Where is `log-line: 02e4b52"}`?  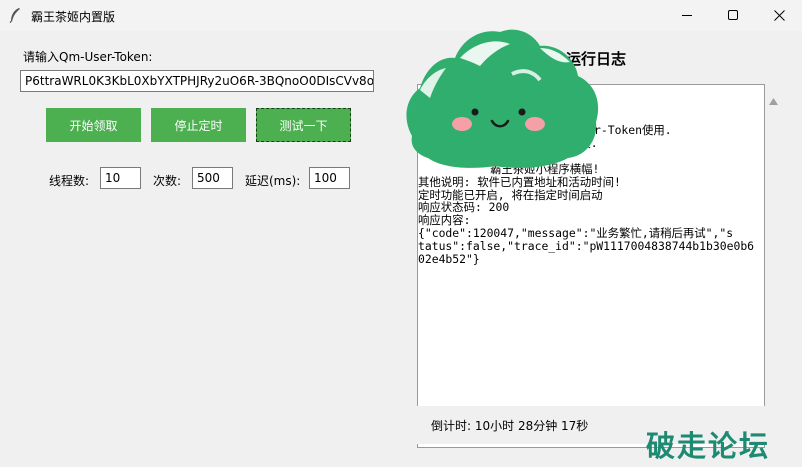 log-line: 02e4b52"} is located at coordinates (449, 259).